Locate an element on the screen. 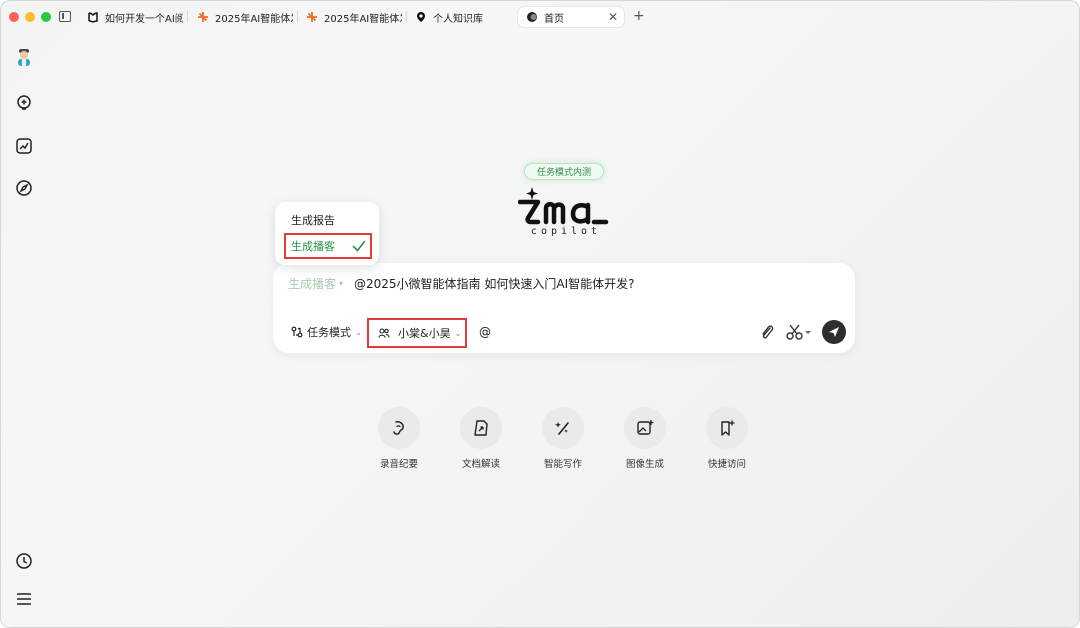  tab-2: 2025年AI智能体发 is located at coordinates (245, 17).